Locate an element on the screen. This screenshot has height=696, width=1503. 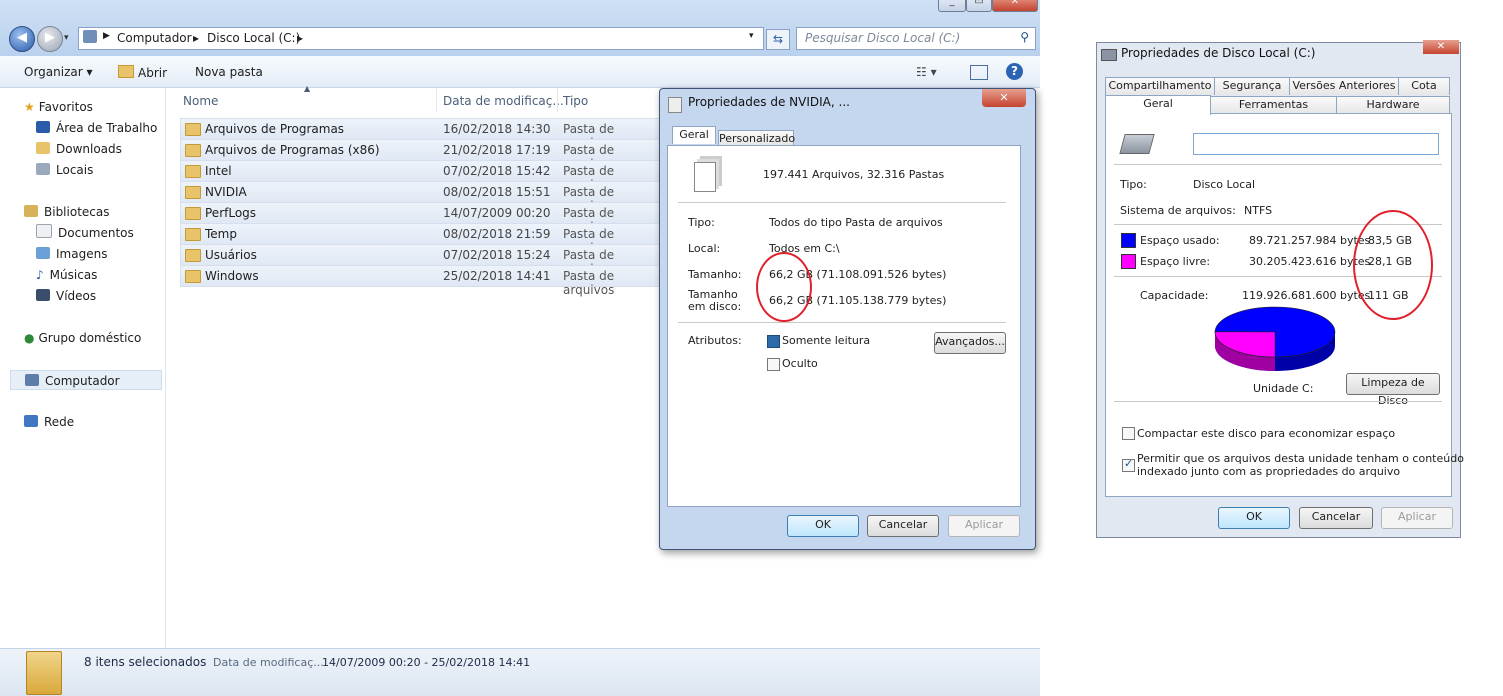
status-selected: 8 itens selecionados is located at coordinates (145, 662).